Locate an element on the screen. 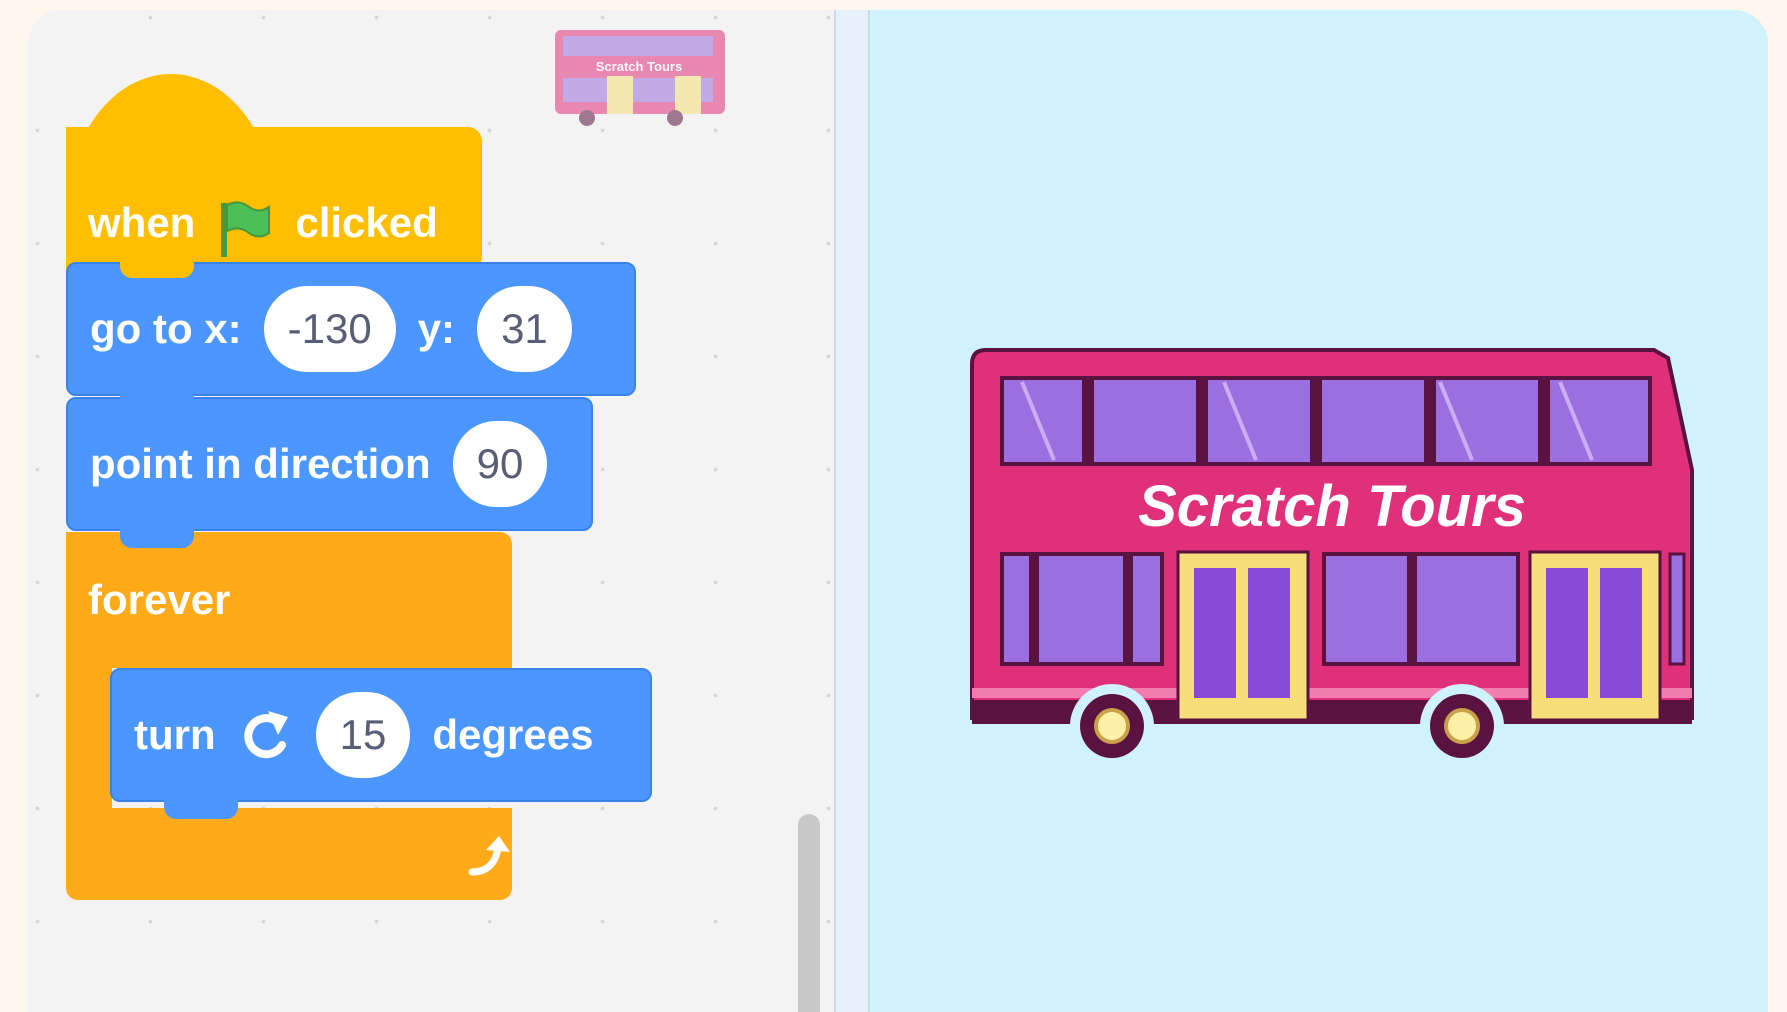 The width and height of the screenshot is (1787, 1012). point-in-direction-label: point in direction is located at coordinates (260, 463).